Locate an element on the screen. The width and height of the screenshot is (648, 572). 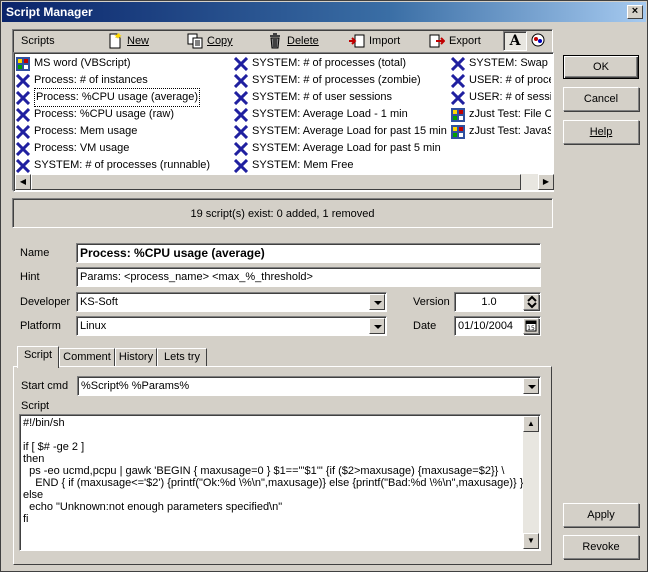
list-item: Process: VM usage is located at coordinates (123, 148).